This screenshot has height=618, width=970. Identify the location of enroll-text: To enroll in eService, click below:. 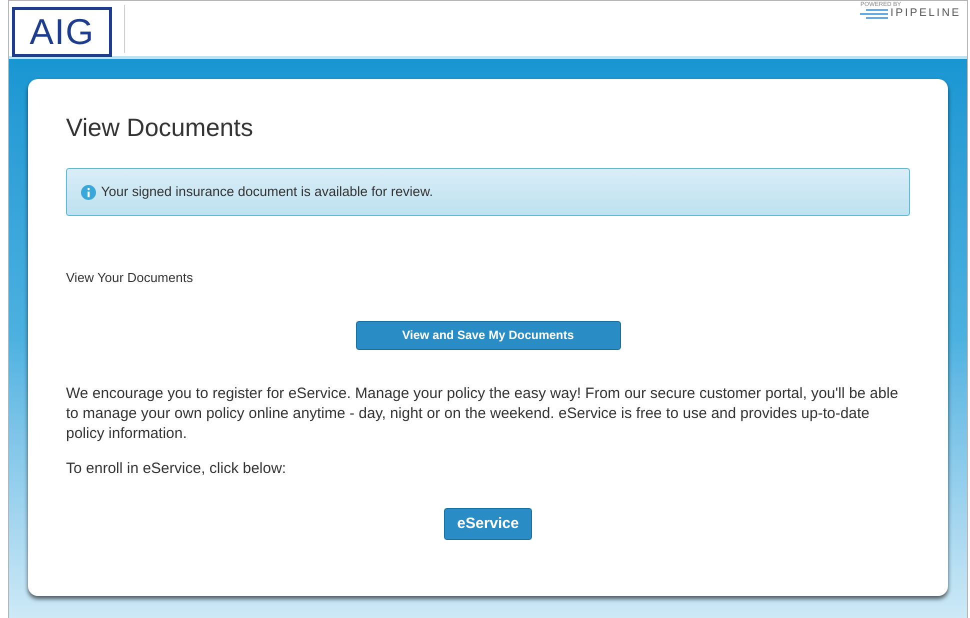
(177, 468).